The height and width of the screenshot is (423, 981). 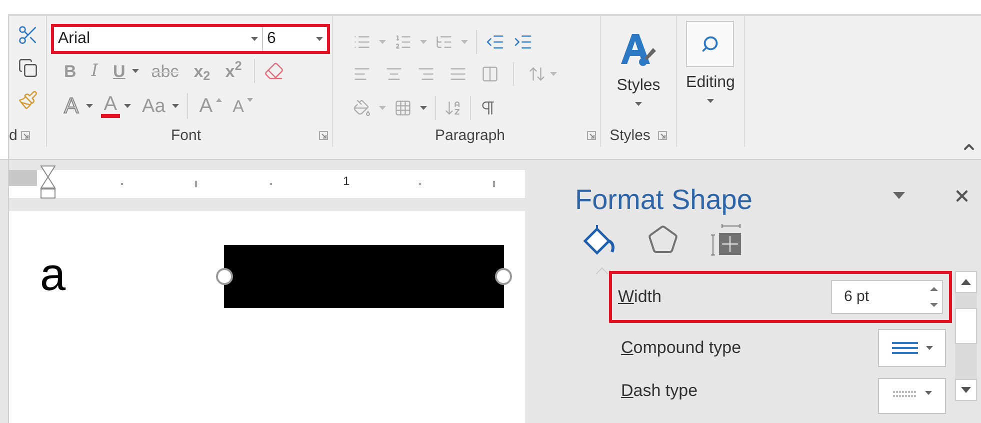 I want to click on pane-options-caret-icon, so click(x=899, y=195).